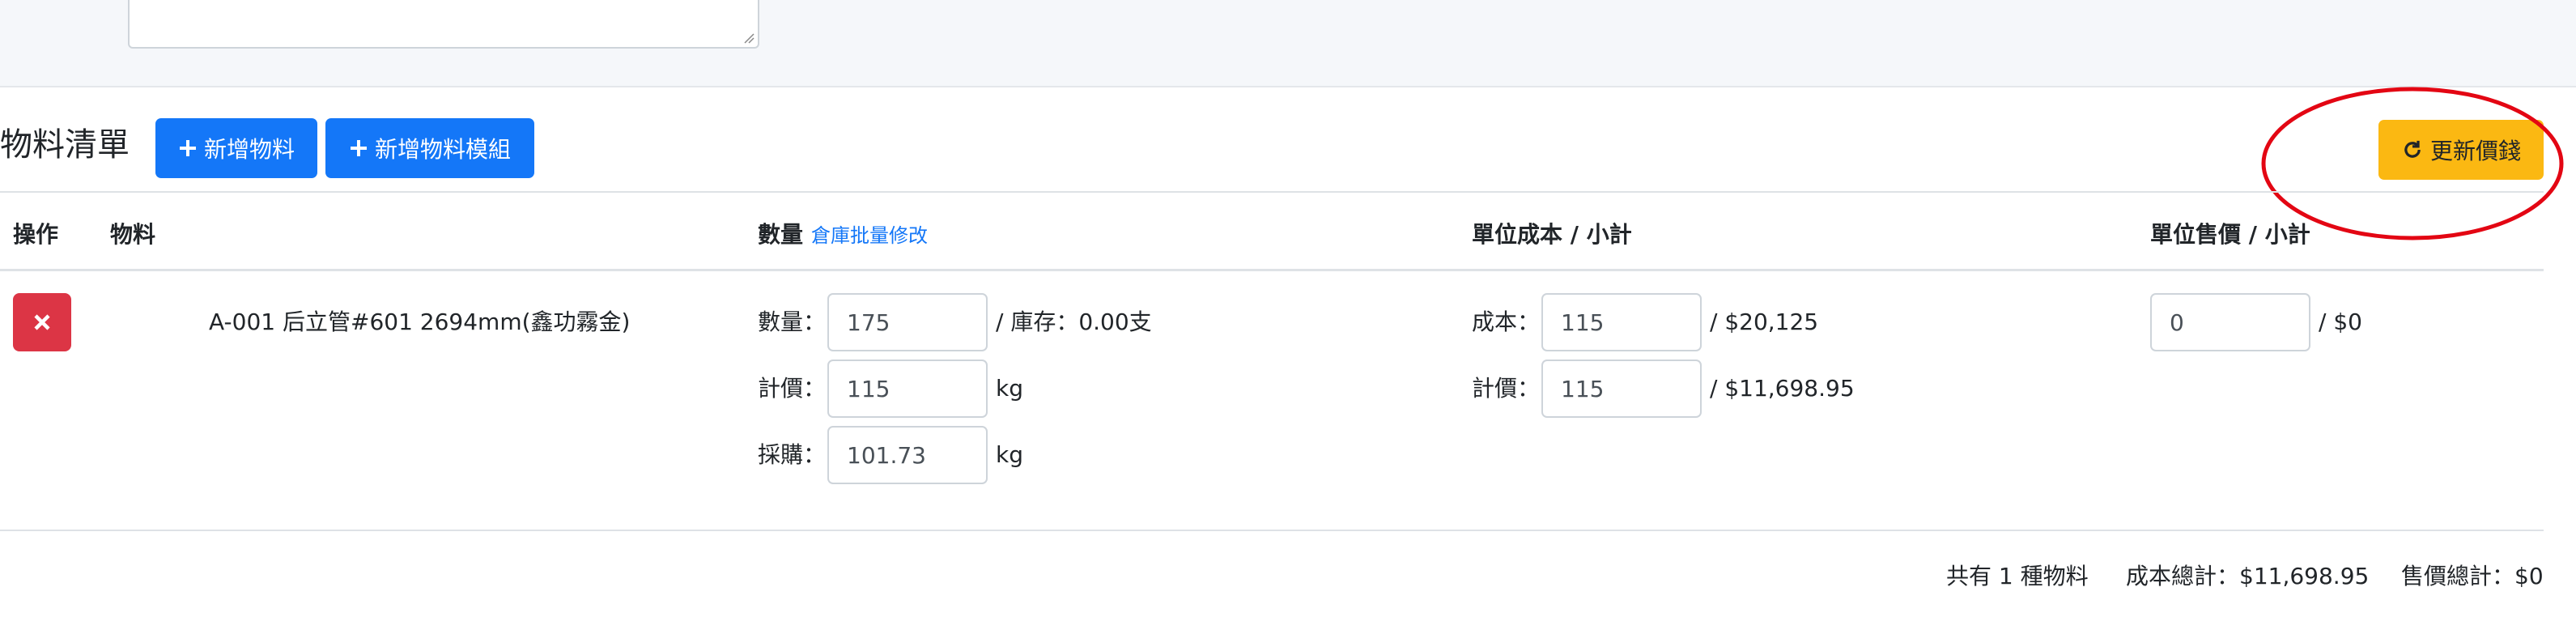 The height and width of the screenshot is (617, 2576). What do you see at coordinates (781, 234) in the screenshot?
I see `header-quantity-label: 數量` at bounding box center [781, 234].